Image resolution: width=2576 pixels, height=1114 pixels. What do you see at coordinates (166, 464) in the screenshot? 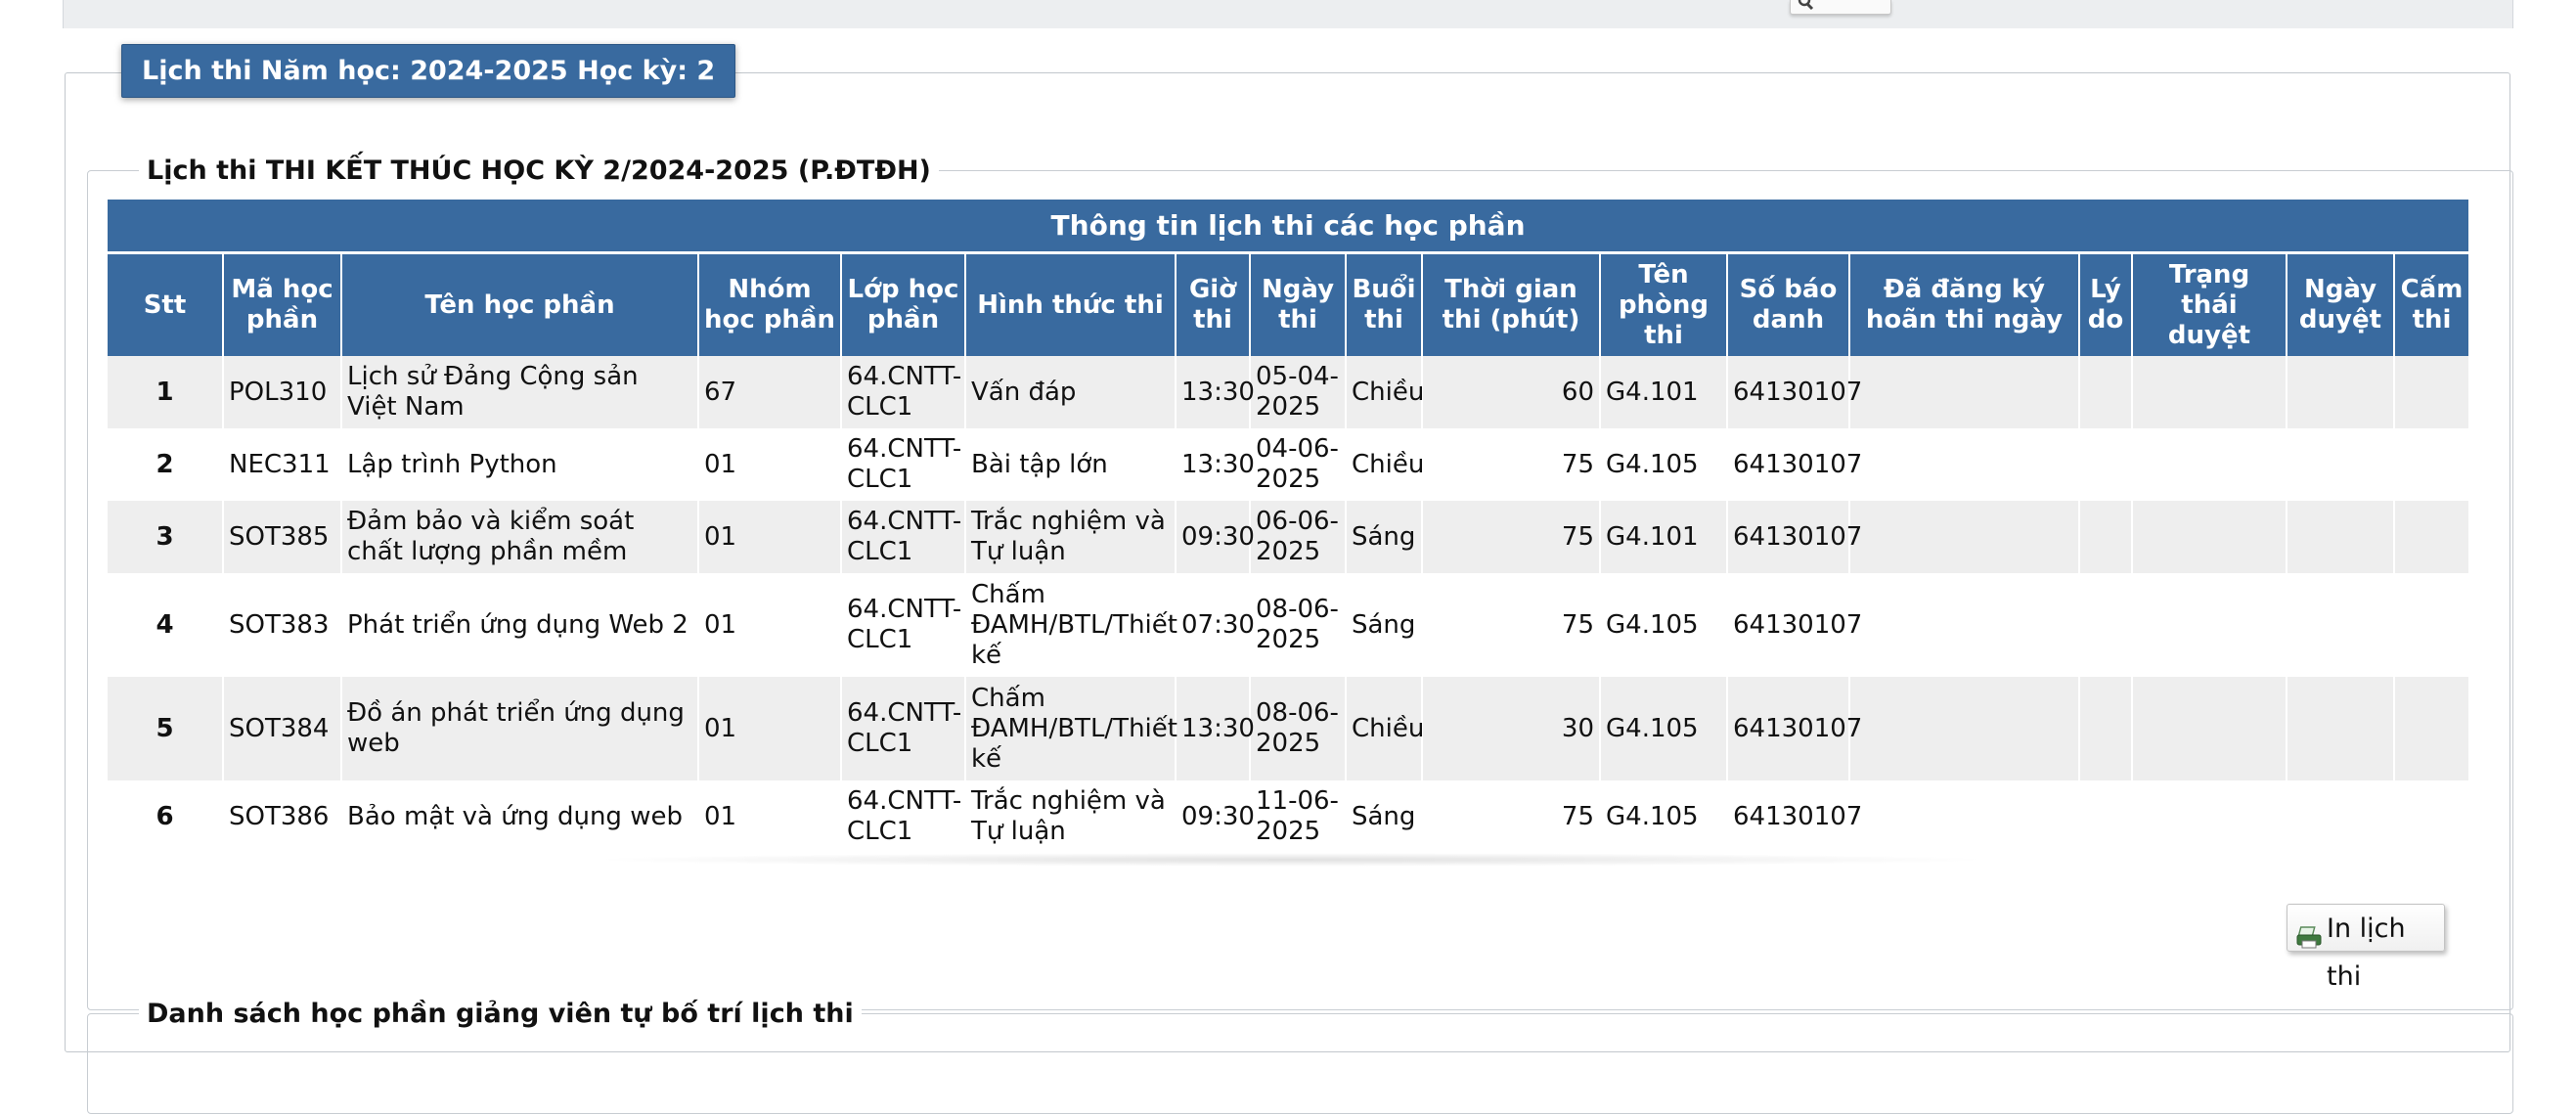
I see `table-cell: 2` at bounding box center [166, 464].